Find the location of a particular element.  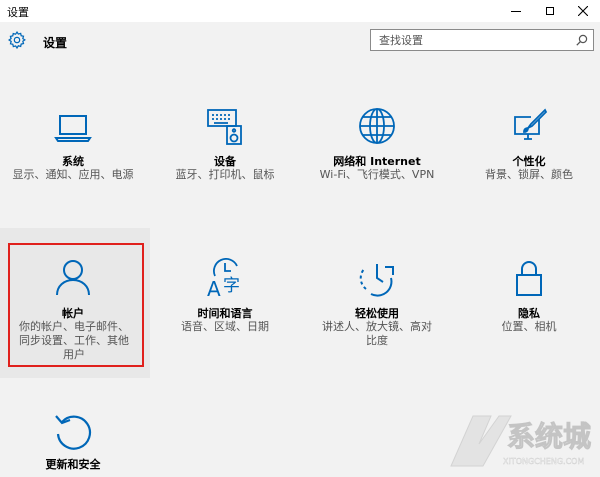

tile-label: 隐私 is located at coordinates (529, 313).